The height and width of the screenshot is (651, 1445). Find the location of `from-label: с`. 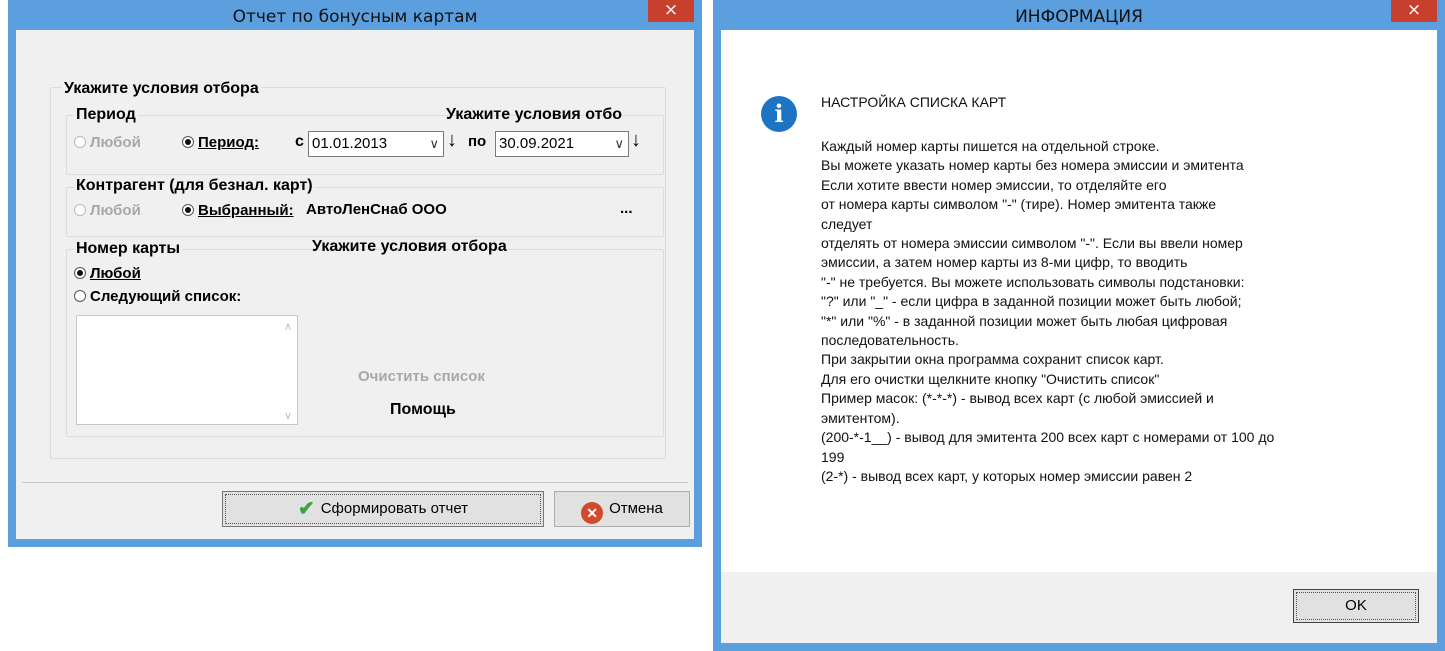

from-label: с is located at coordinates (299, 141).